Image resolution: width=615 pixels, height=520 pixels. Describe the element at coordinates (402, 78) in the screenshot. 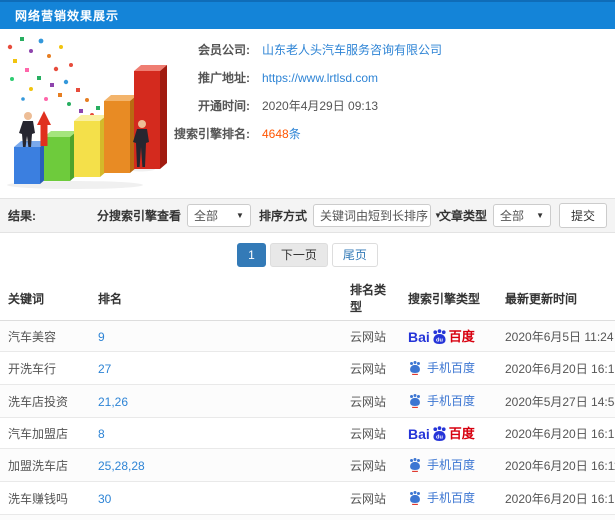

I see `promo-url-row: 推广地址: https://www.lrtlsd.com` at that location.